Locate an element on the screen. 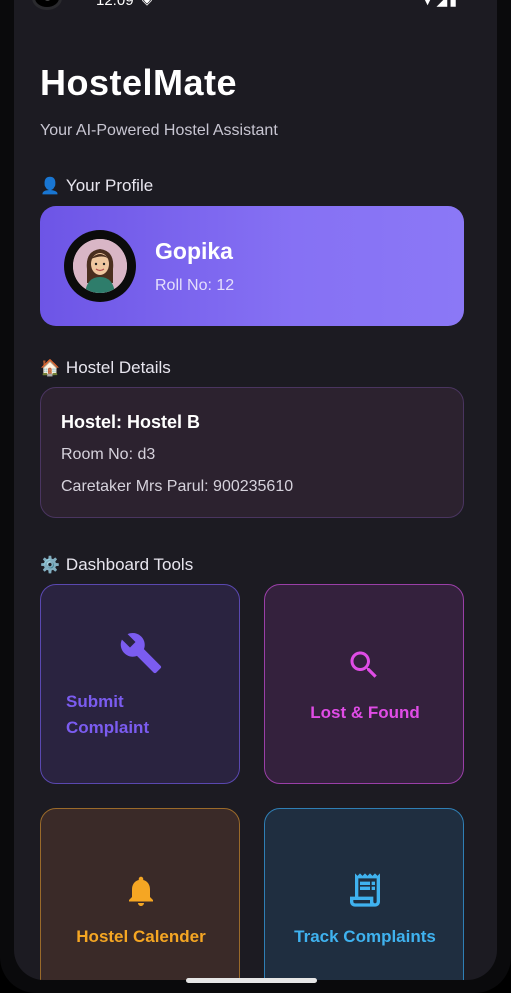 The width and height of the screenshot is (511, 993). track-complaints-label: Track Complaints is located at coordinates (365, 936).